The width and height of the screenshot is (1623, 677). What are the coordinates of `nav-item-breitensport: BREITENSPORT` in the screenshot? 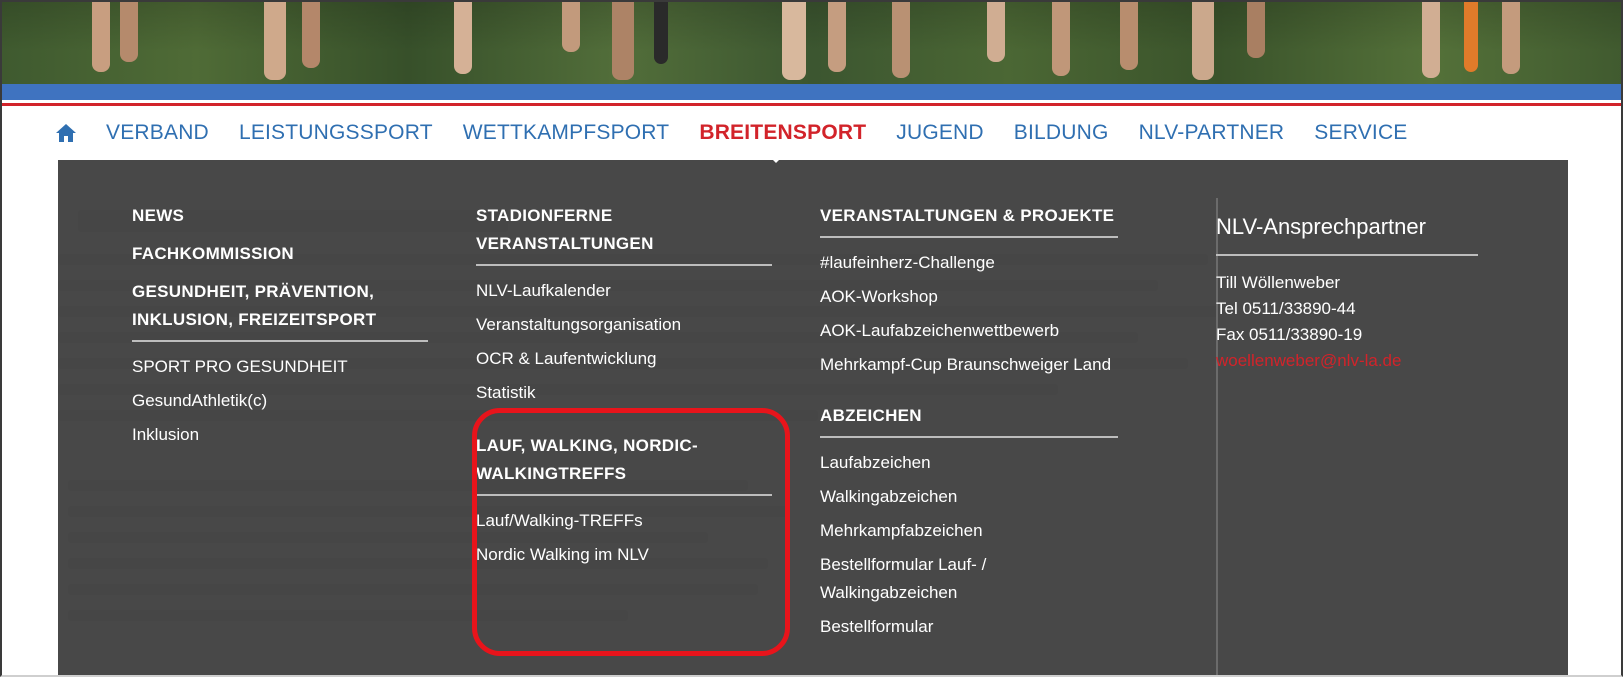 It's located at (782, 133).